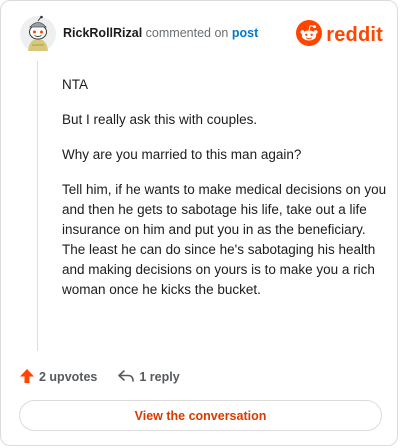  I want to click on post-link: post, so click(245, 33).